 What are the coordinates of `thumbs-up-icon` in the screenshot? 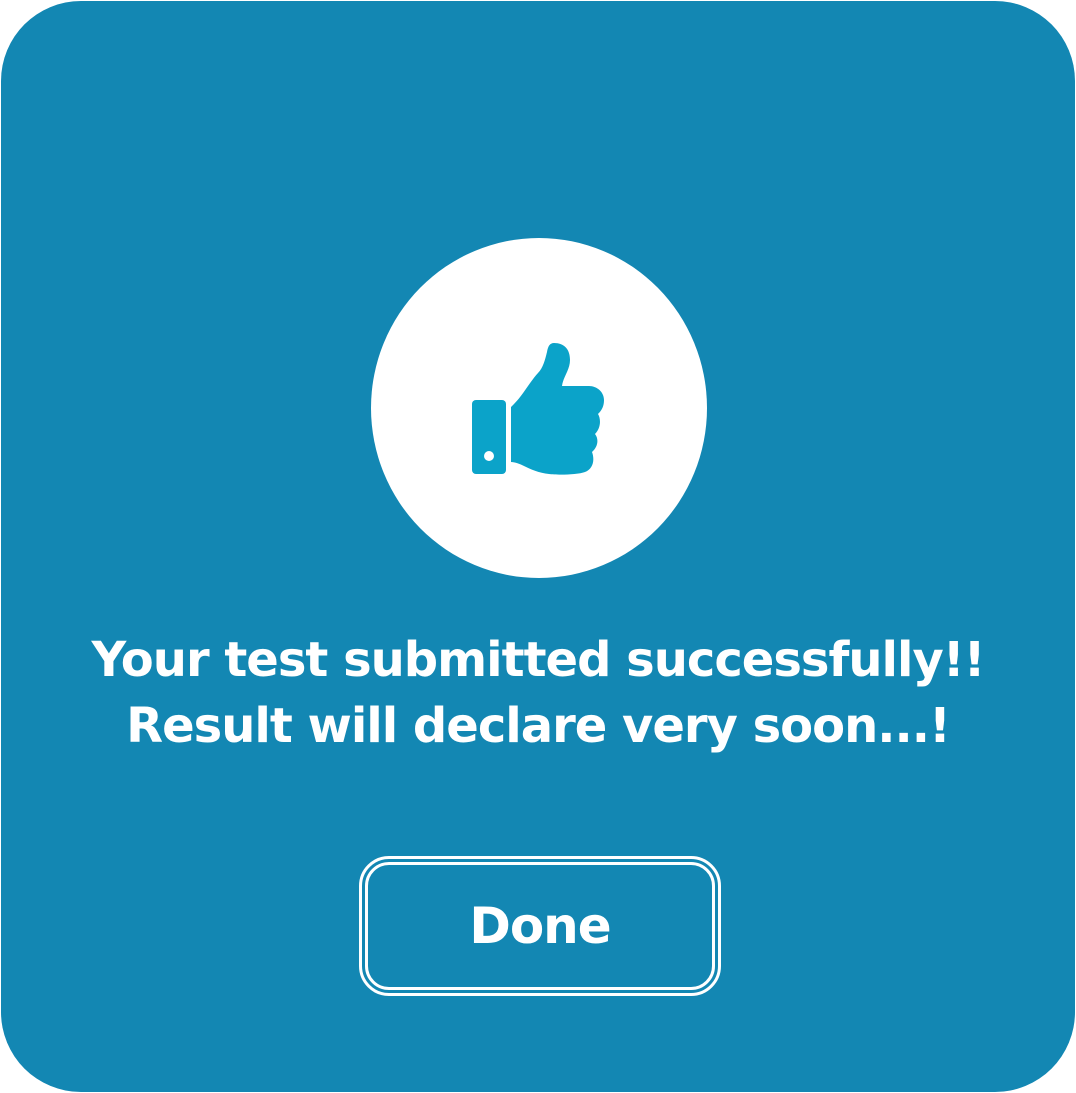 It's located at (538, 409).